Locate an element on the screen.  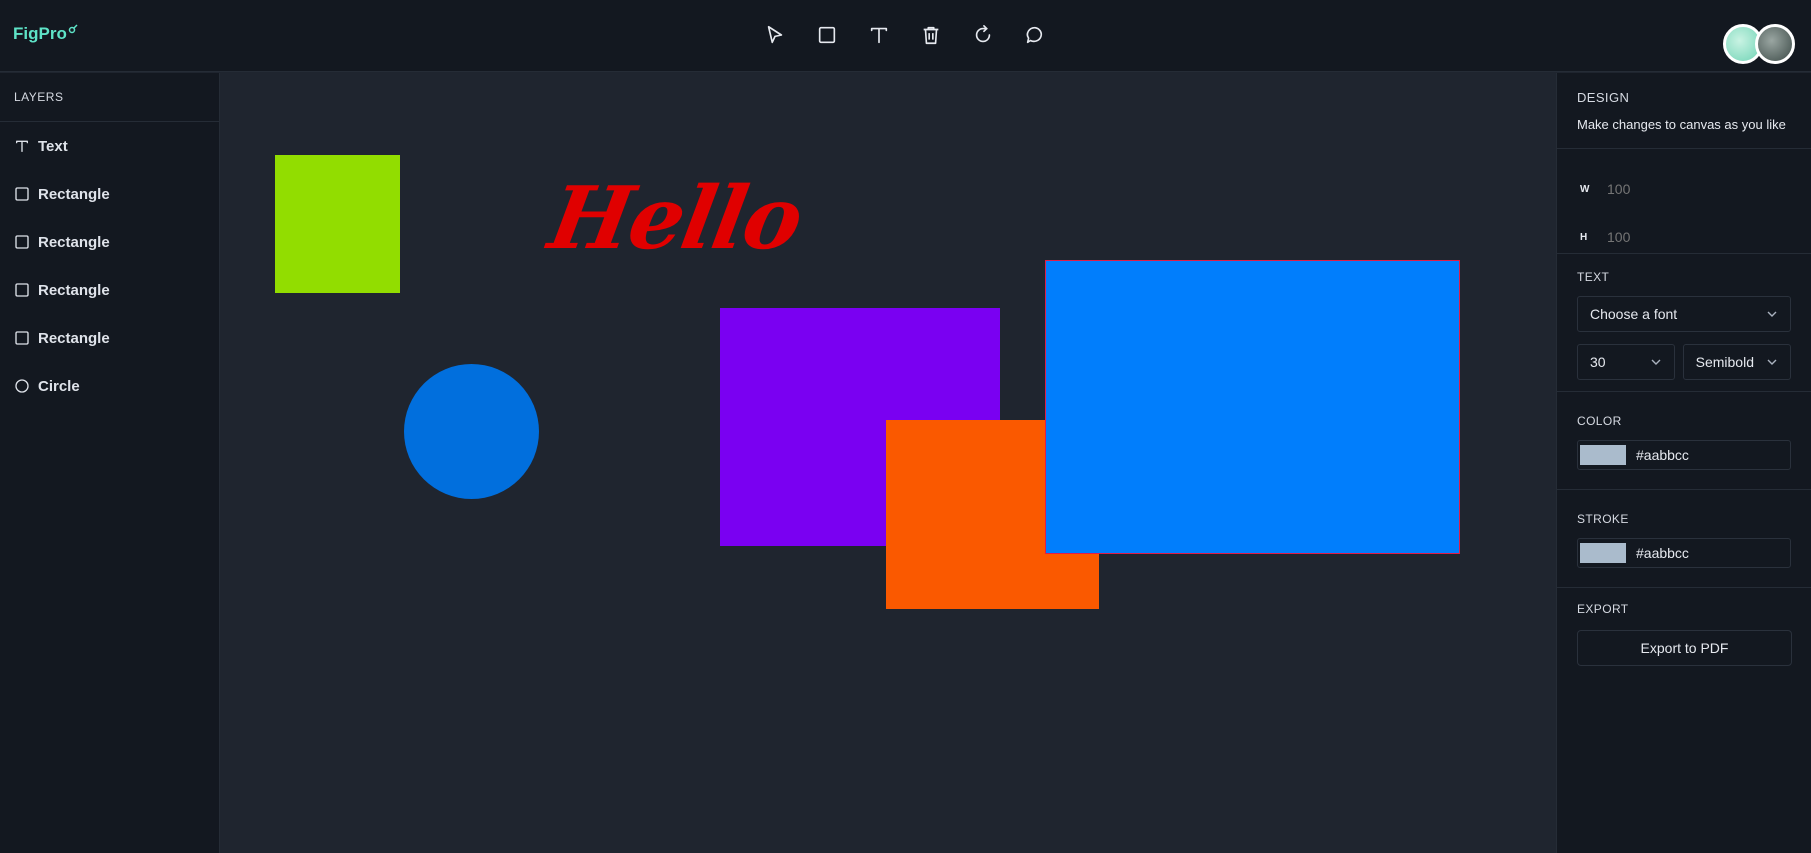
color-section: COLOR #aabbcc is located at coordinates (1684, 441).